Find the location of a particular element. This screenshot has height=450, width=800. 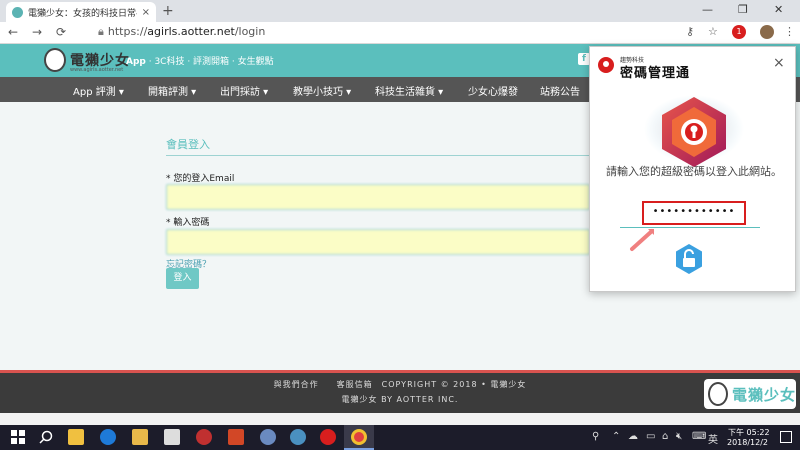

store-icon is located at coordinates (76, 437).